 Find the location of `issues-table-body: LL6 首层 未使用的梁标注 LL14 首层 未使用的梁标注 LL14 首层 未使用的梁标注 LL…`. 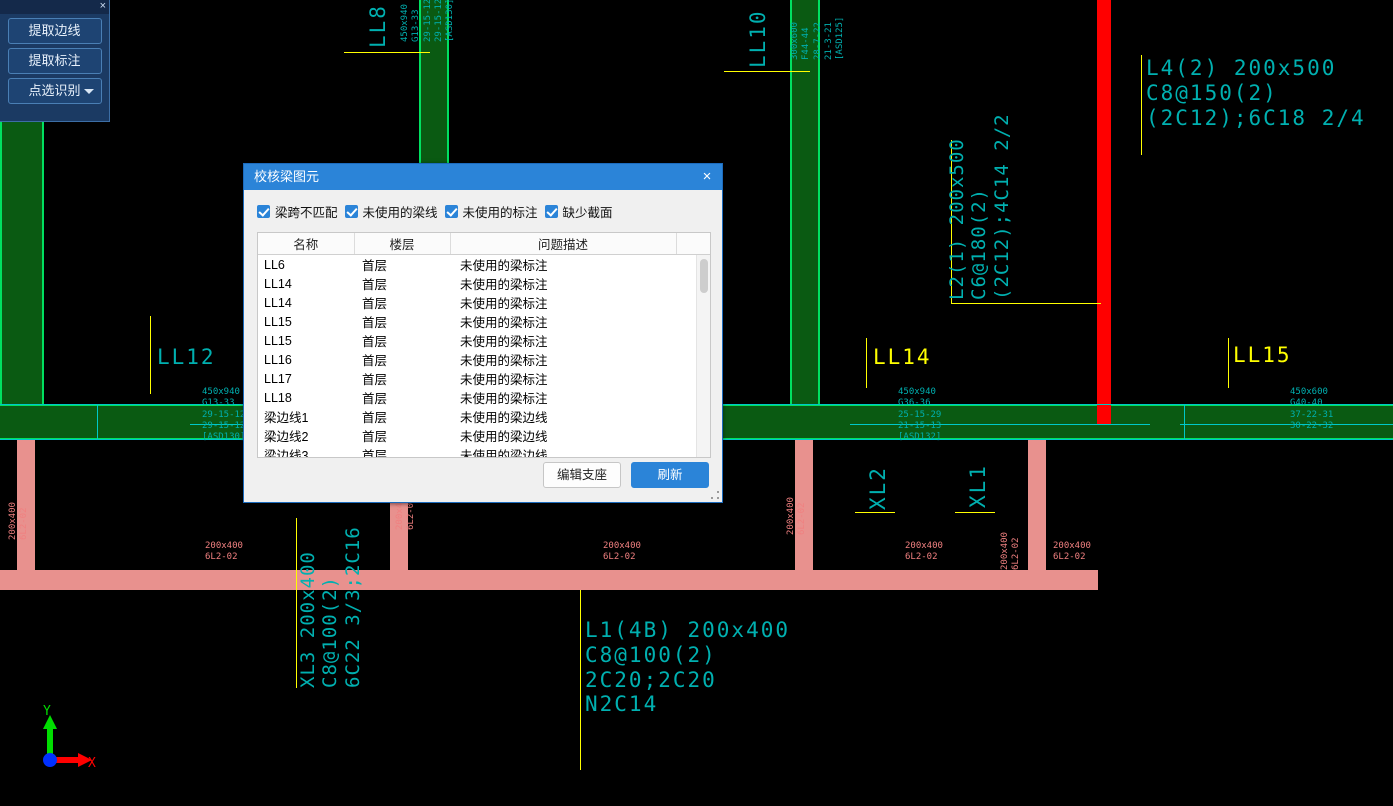

issues-table-body: LL6 首层 未使用的梁标注 LL14 首层 未使用的梁标注 LL14 首层 未使用的梁标注 LL… is located at coordinates (484, 356).